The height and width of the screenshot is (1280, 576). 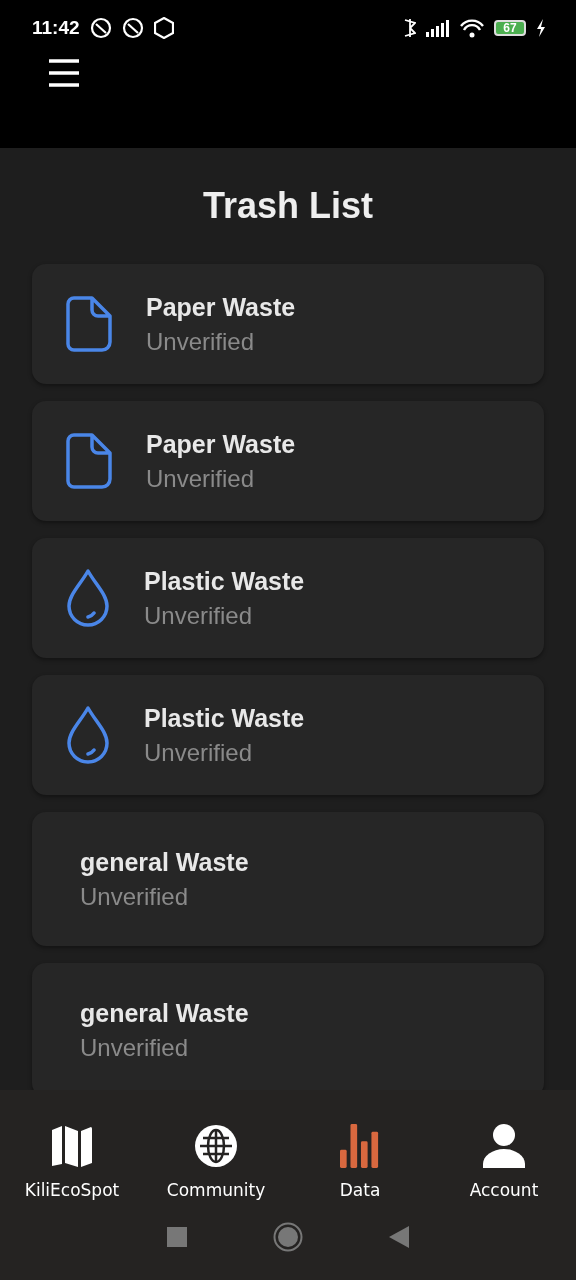 What do you see at coordinates (541, 27) in the screenshot?
I see `charging-icon` at bounding box center [541, 27].